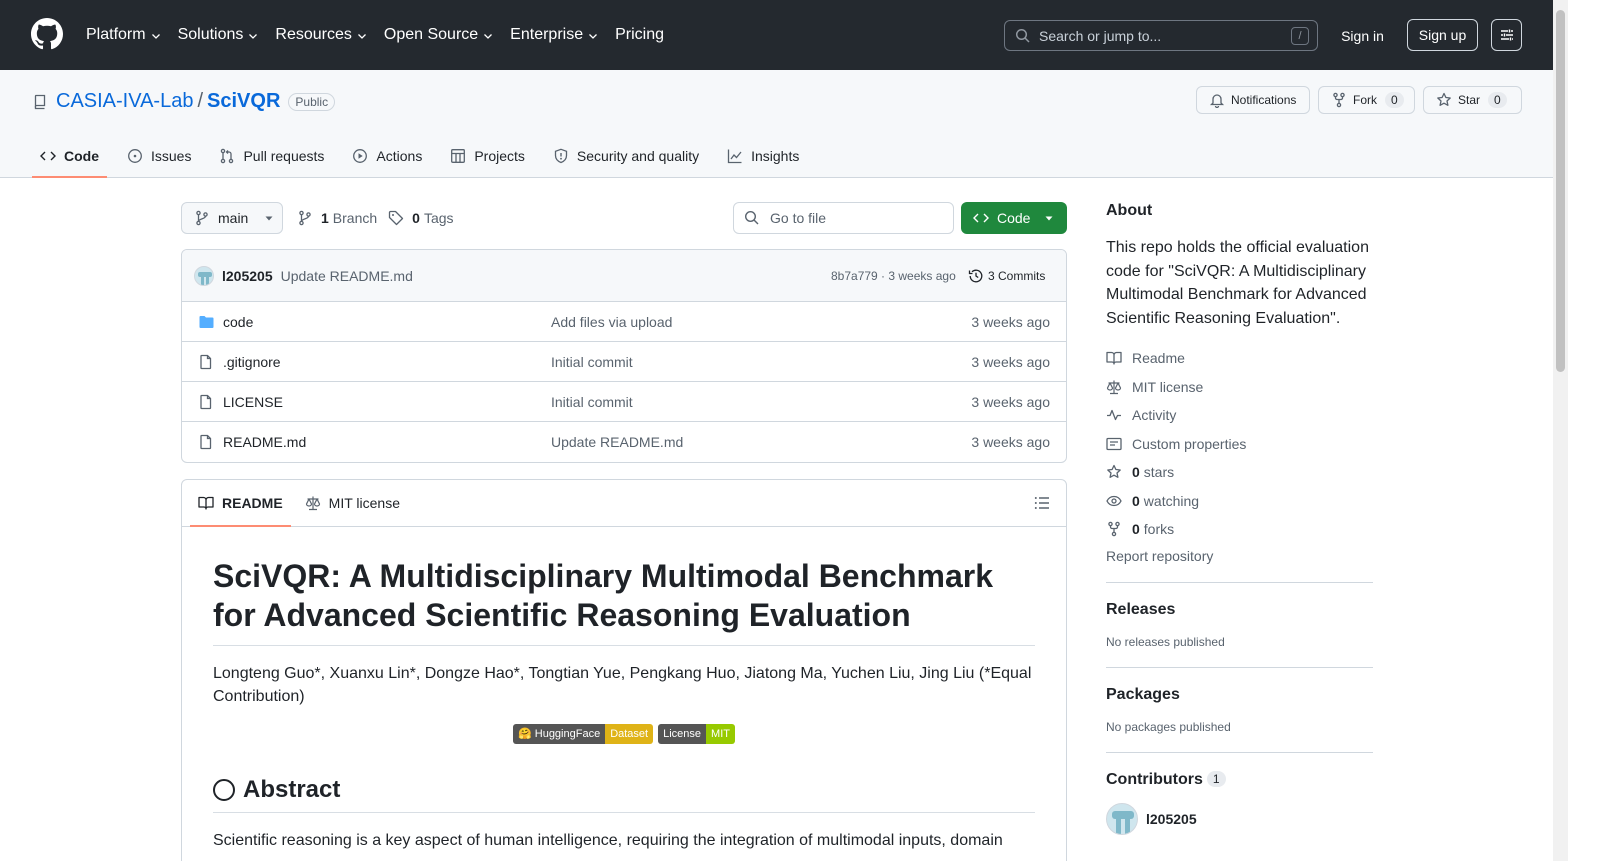 The width and height of the screenshot is (1600, 861). Describe the element at coordinates (720, 734) in the screenshot. I see `license-badge-value: MIT` at that location.